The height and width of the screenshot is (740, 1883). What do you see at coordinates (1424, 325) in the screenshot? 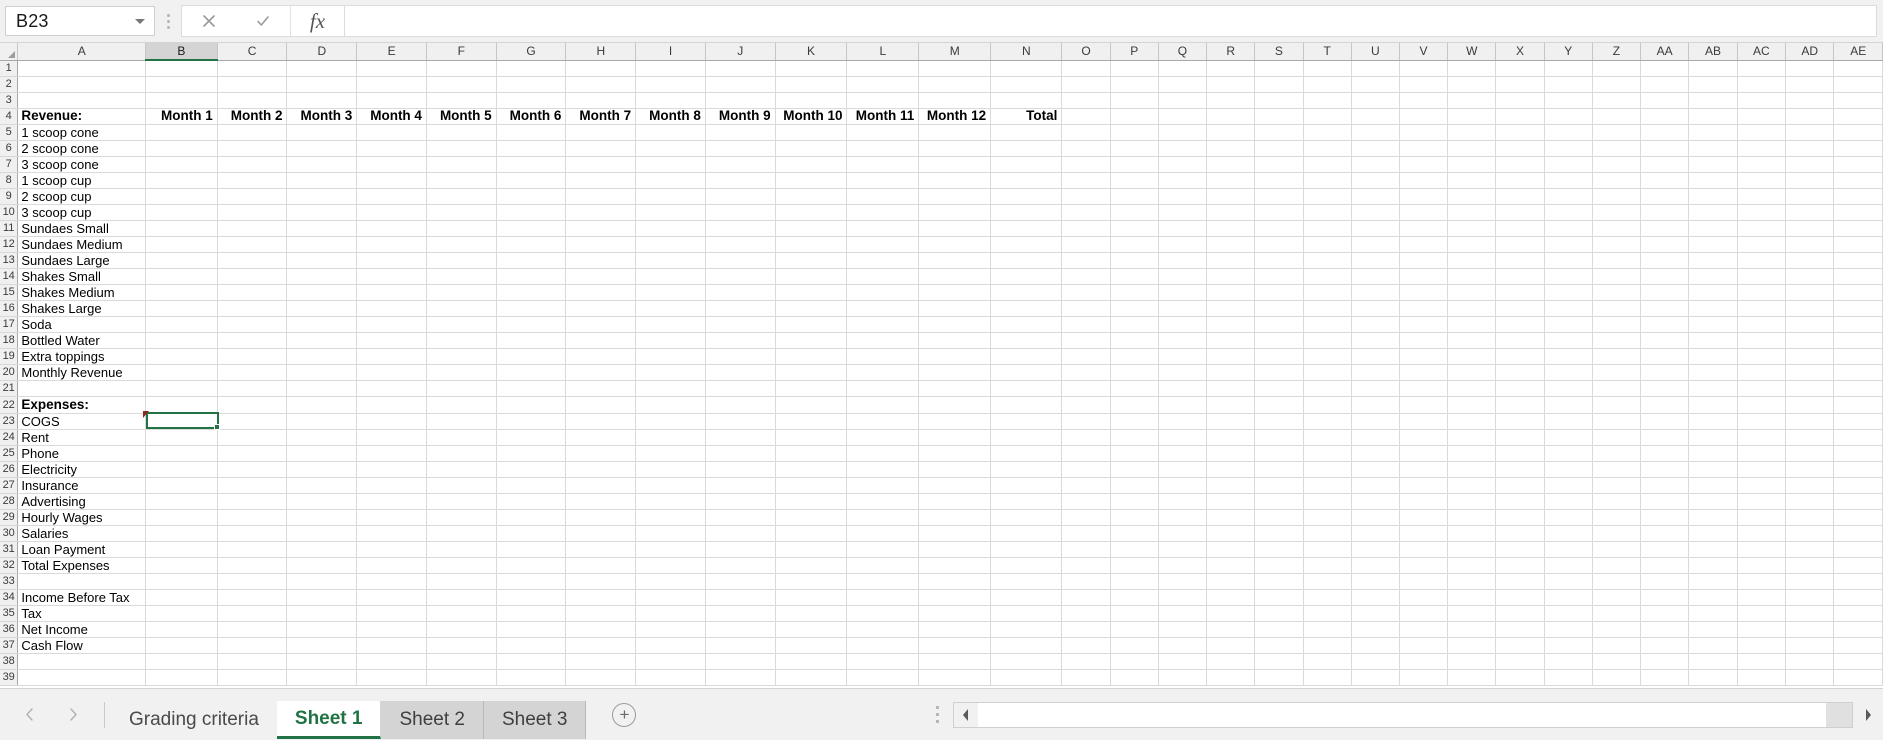
I see `cell-V17` at bounding box center [1424, 325].